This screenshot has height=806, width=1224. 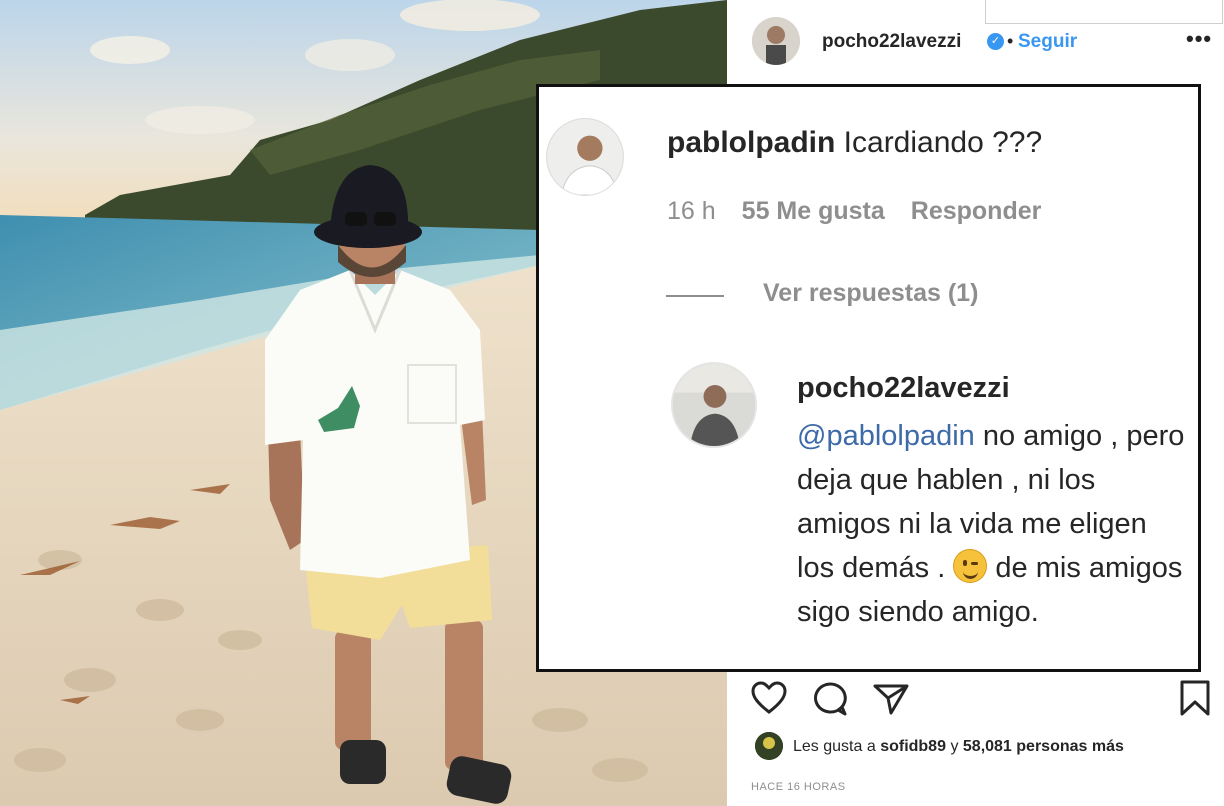 I want to click on comment-likes: 55 Me gusta, so click(x=813, y=211).